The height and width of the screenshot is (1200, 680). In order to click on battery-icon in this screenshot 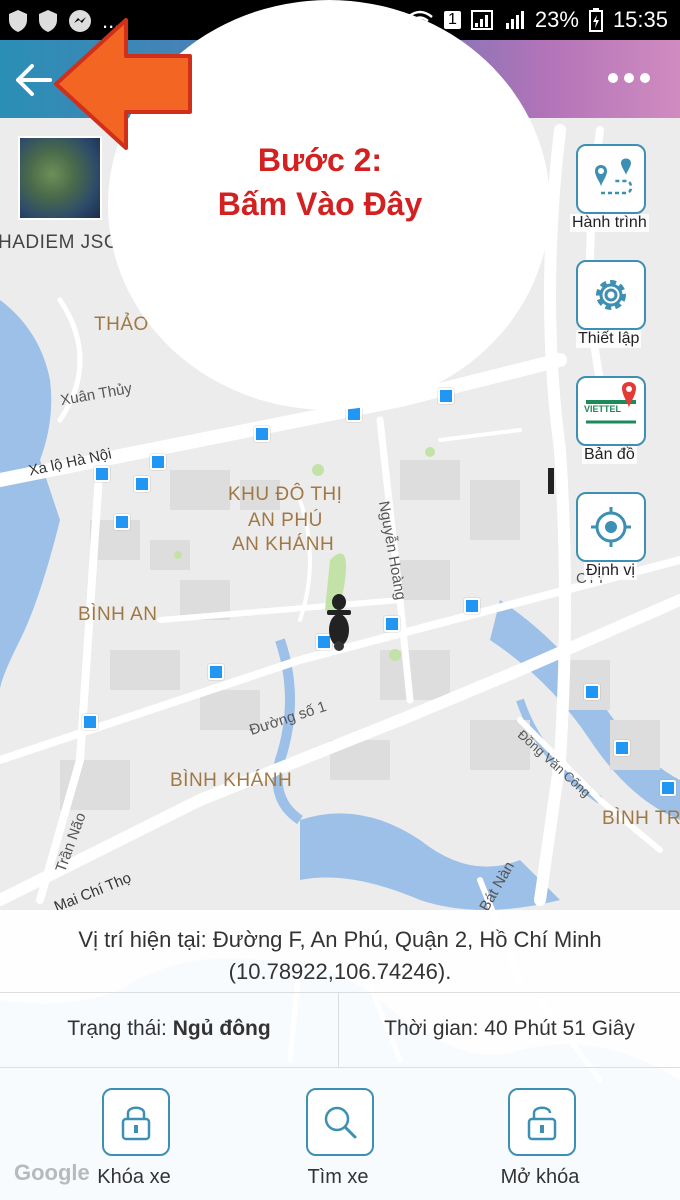, I will do `click(595, 20)`.